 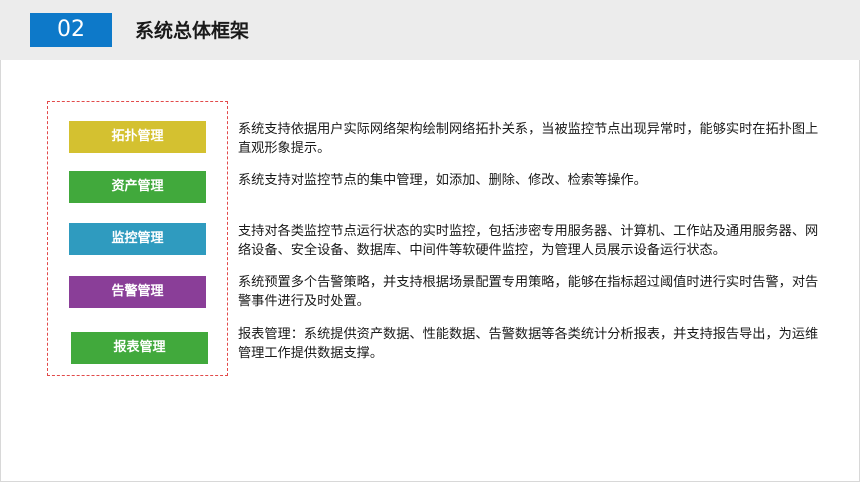 I want to click on module-button-assets: 资产管理, so click(x=137, y=187).